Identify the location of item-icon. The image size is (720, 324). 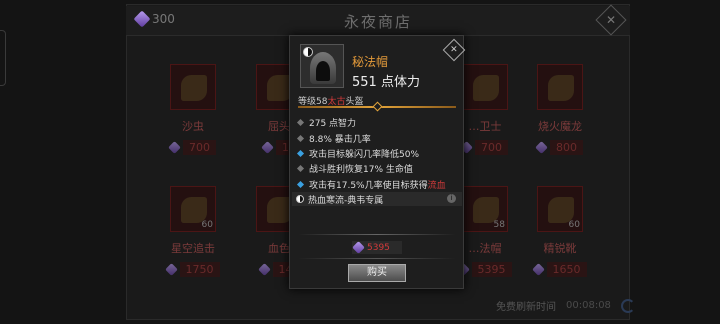
(322, 66).